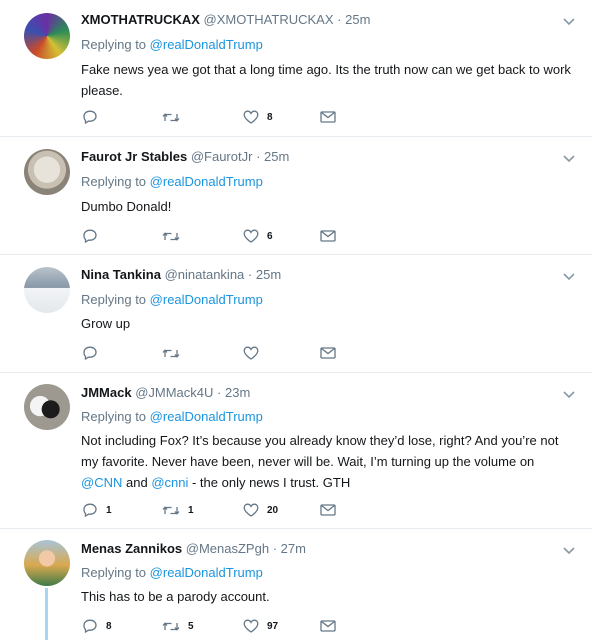  I want to click on tweet-header: XMOTHATRUCKAX @XMOTHATRUCKAX · 25m, so click(225, 19).